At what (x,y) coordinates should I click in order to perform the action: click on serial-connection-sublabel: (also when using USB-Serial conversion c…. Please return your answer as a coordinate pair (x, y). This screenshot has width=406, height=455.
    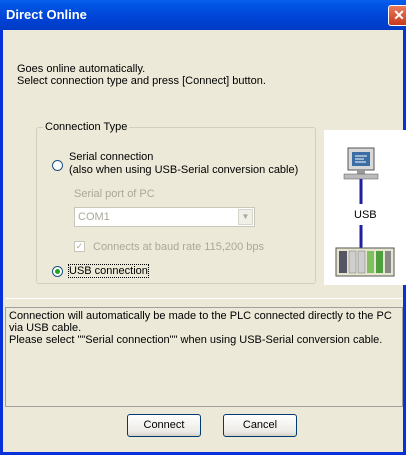
    Looking at the image, I should click on (184, 170).